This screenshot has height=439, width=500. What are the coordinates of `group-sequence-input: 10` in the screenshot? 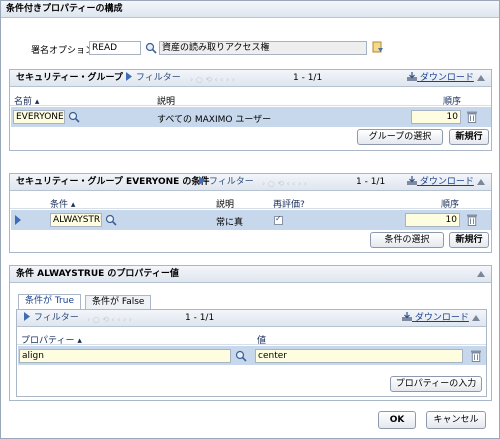 It's located at (436, 117).